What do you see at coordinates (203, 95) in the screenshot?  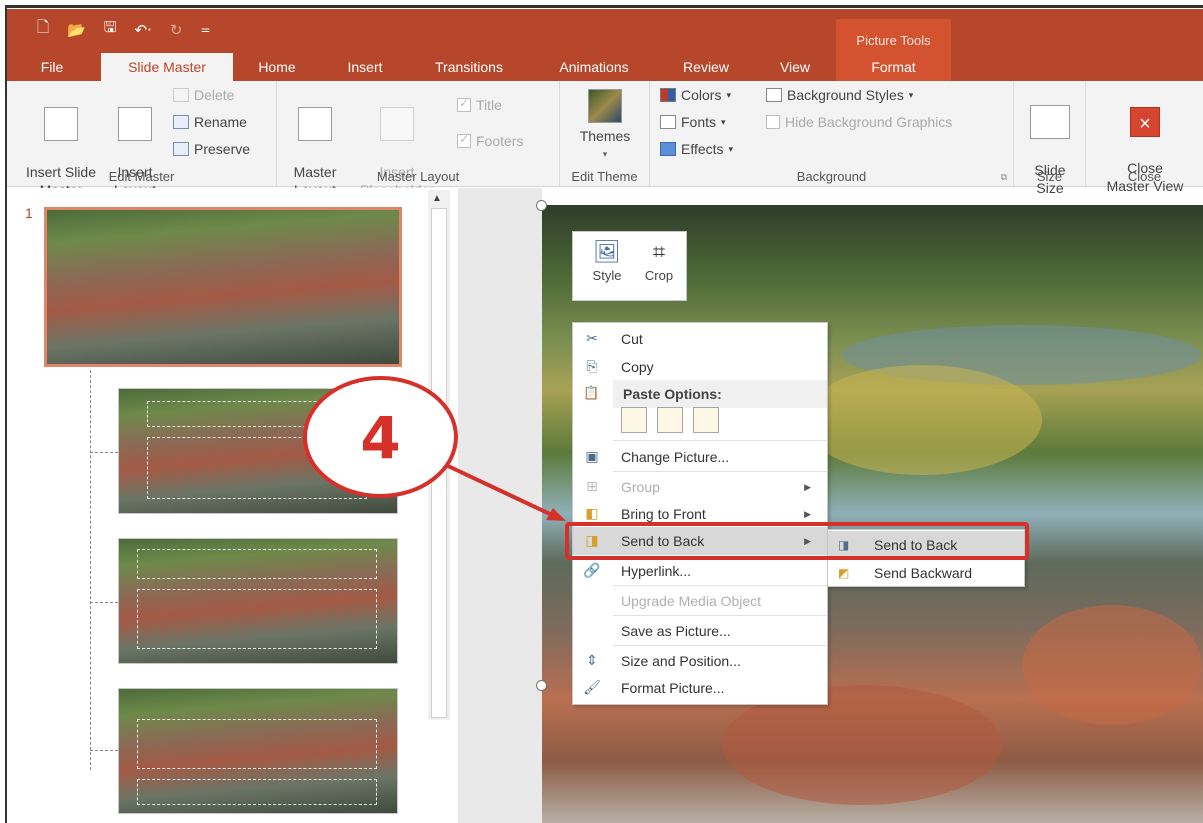 I see `delete-button: Delete` at bounding box center [203, 95].